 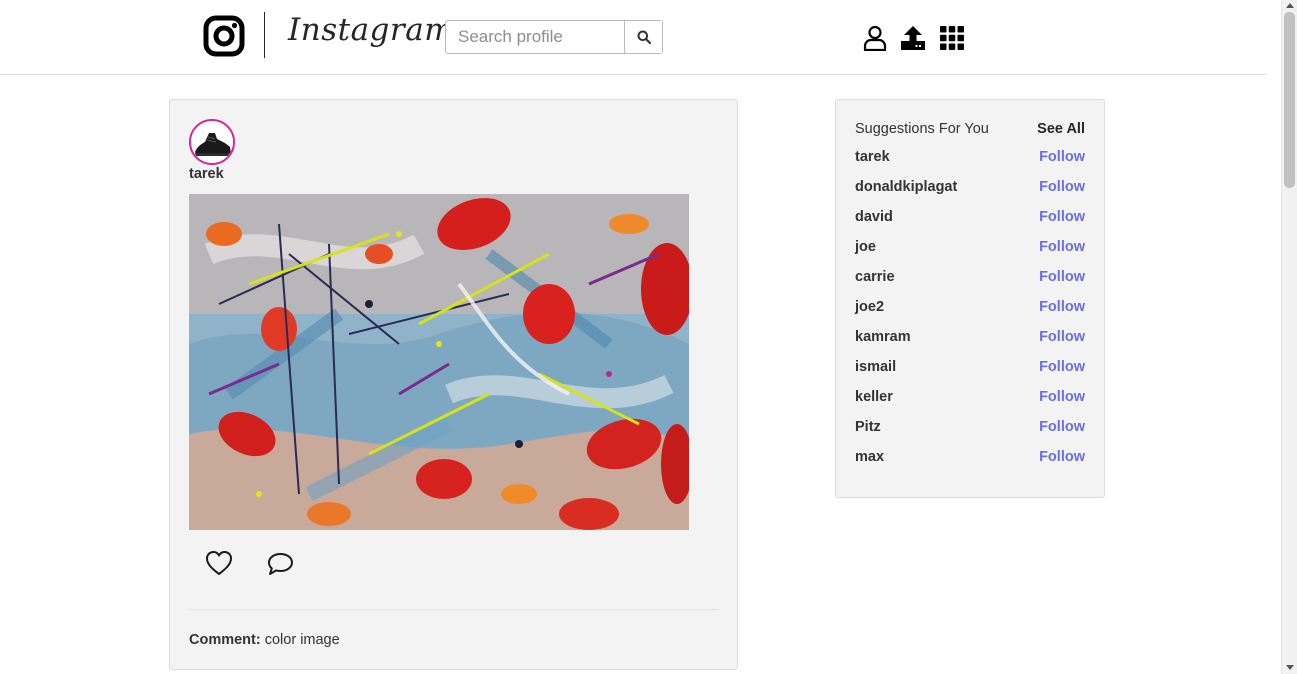 I want to click on suggestion-row: joe2 Follow, so click(x=970, y=309).